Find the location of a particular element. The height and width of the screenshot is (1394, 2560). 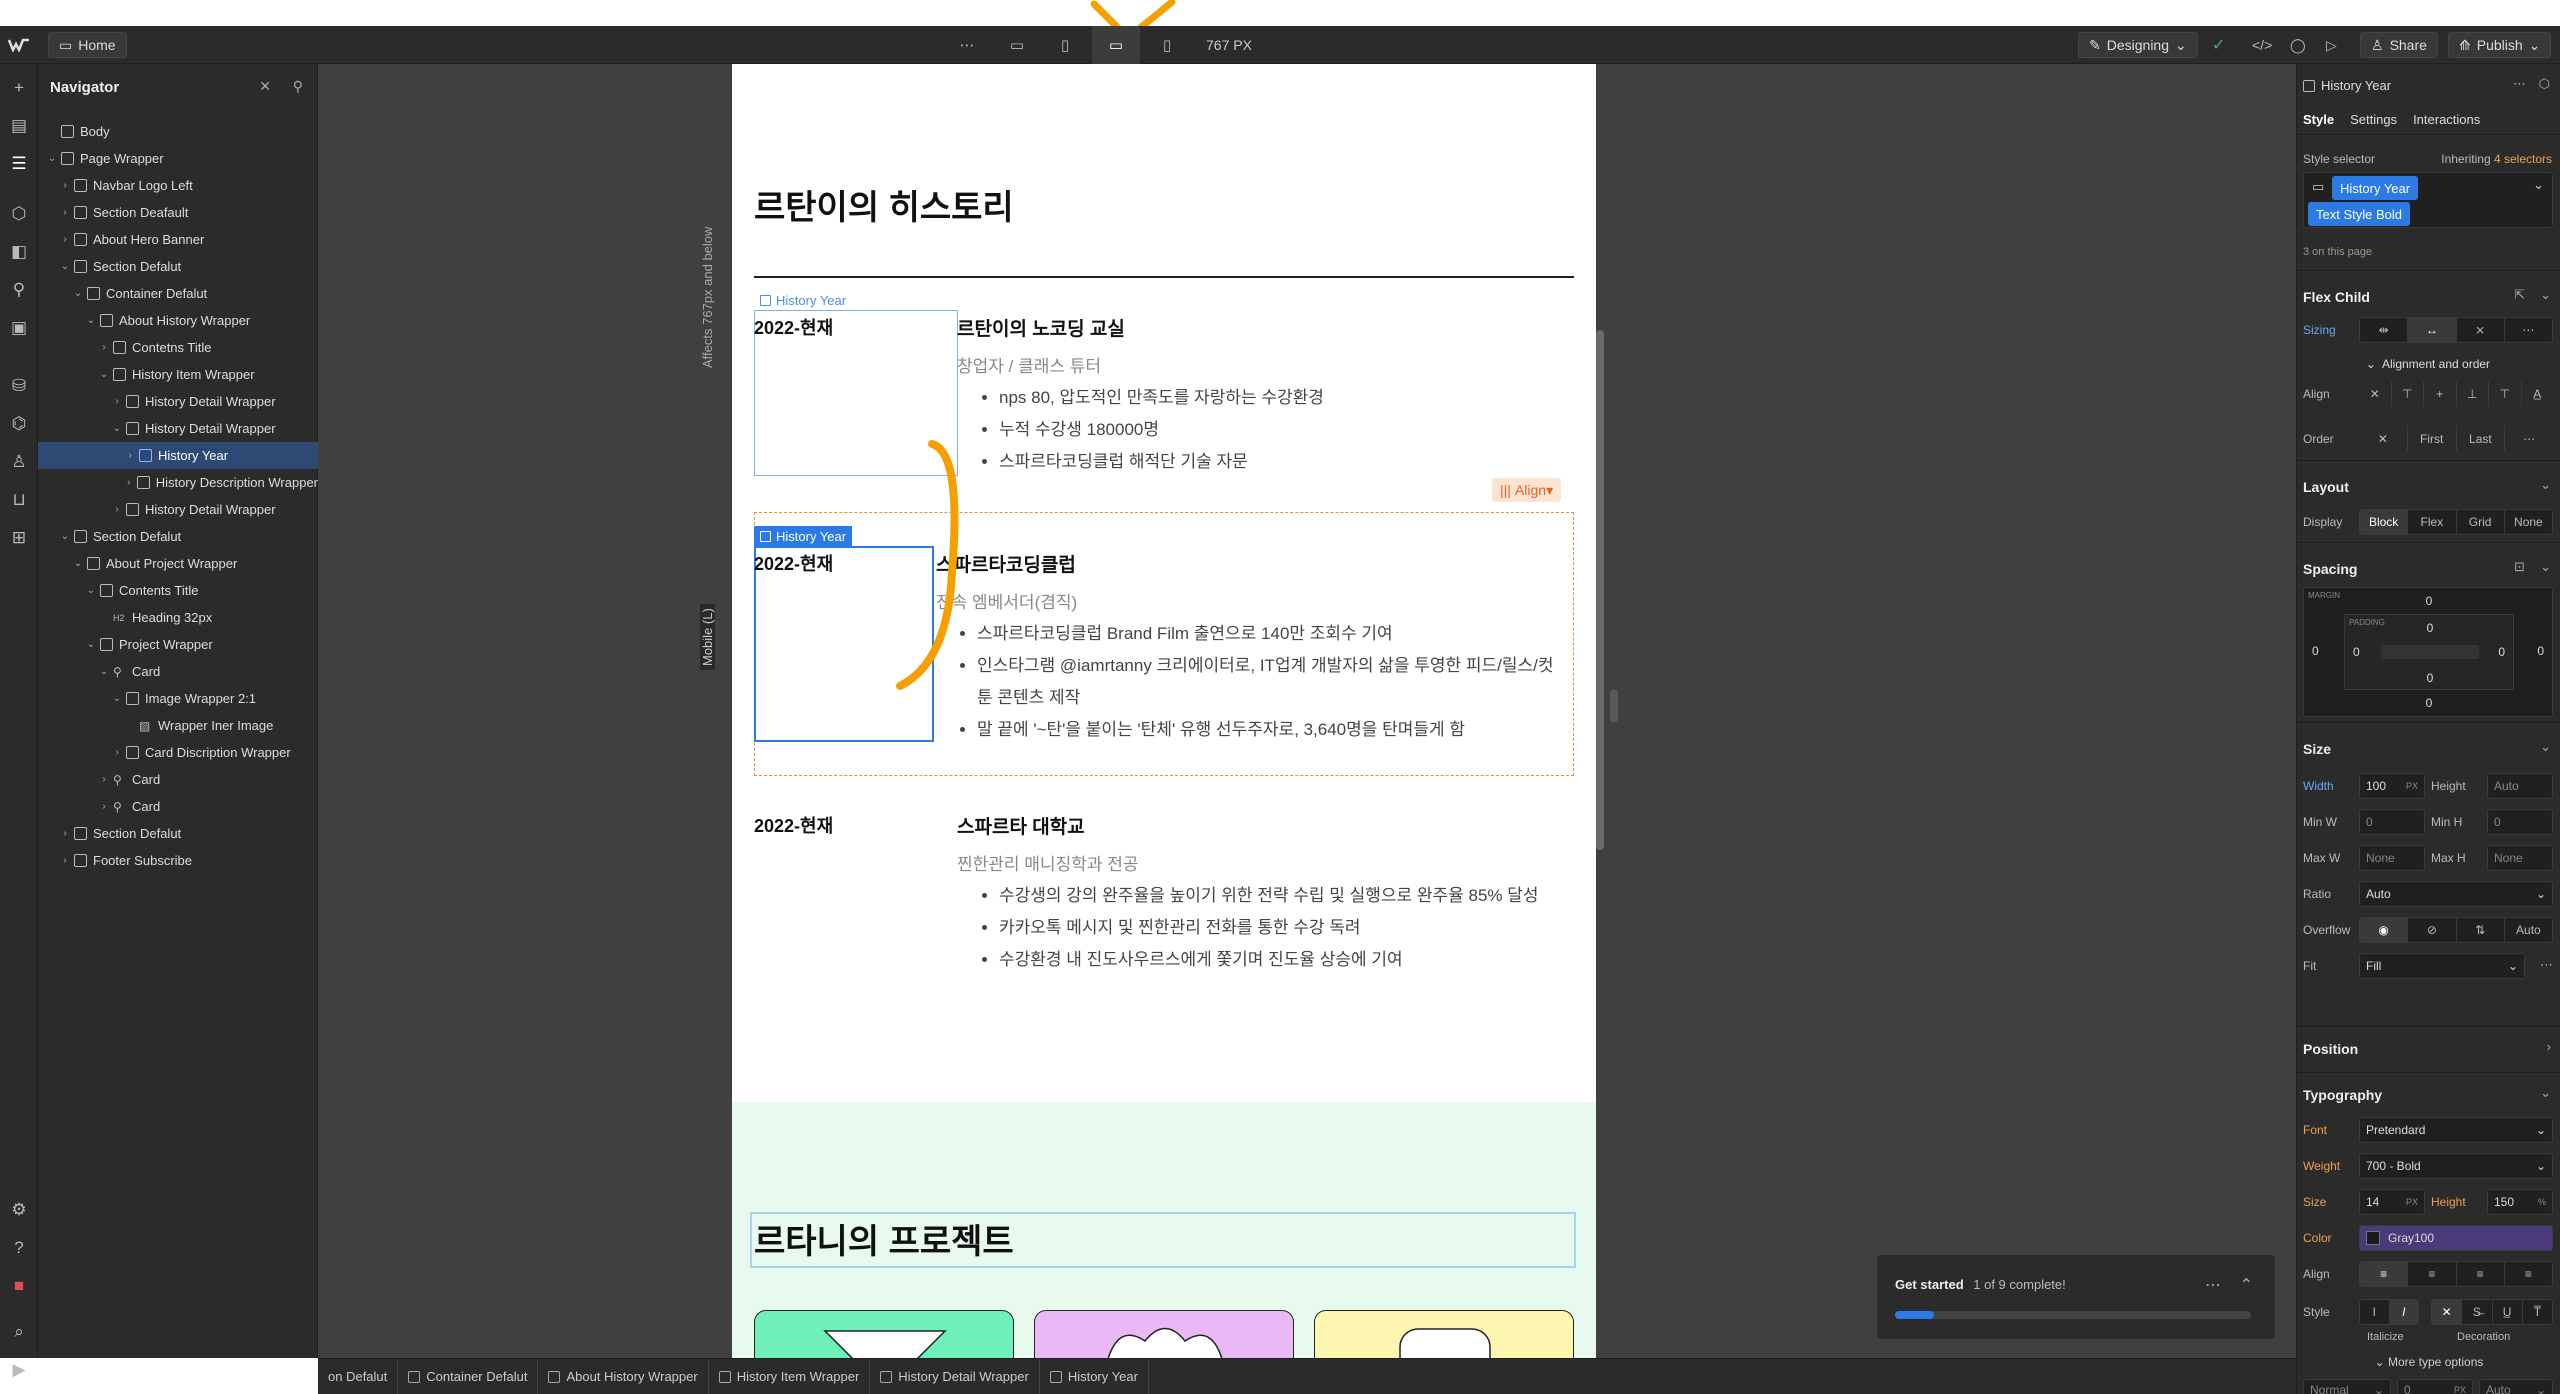

components-icon: ⬡ is located at coordinates (19, 214).